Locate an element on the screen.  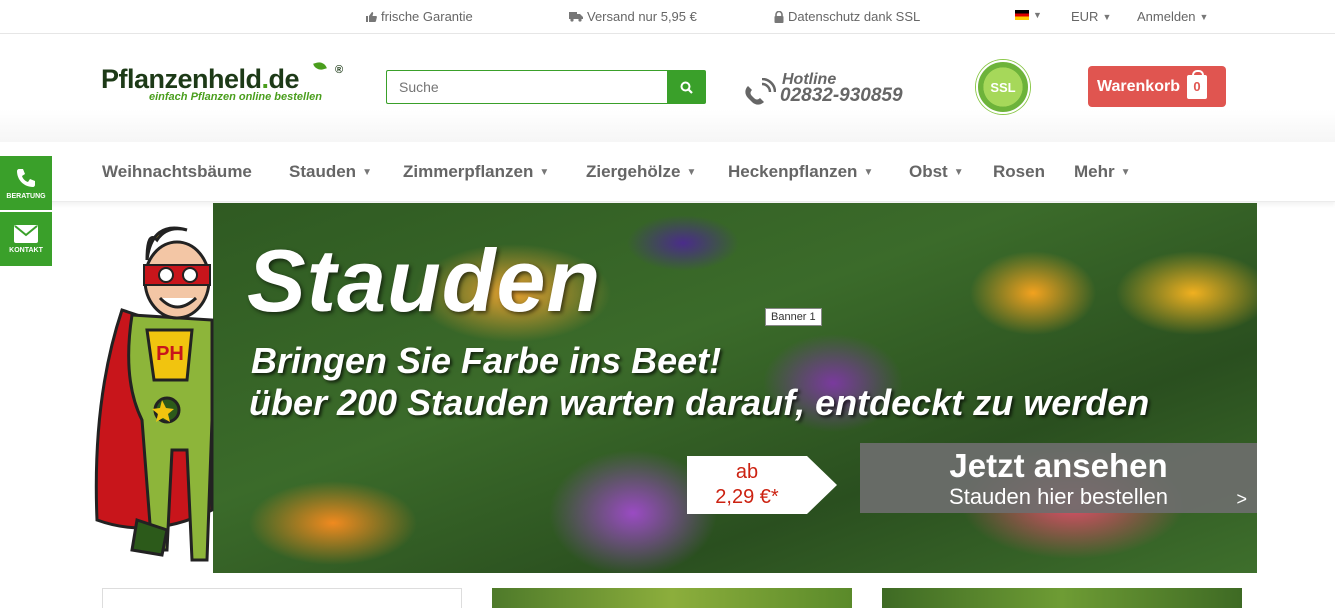
shipping-info: Versand nur 5,95 € is located at coordinates (633, 16).